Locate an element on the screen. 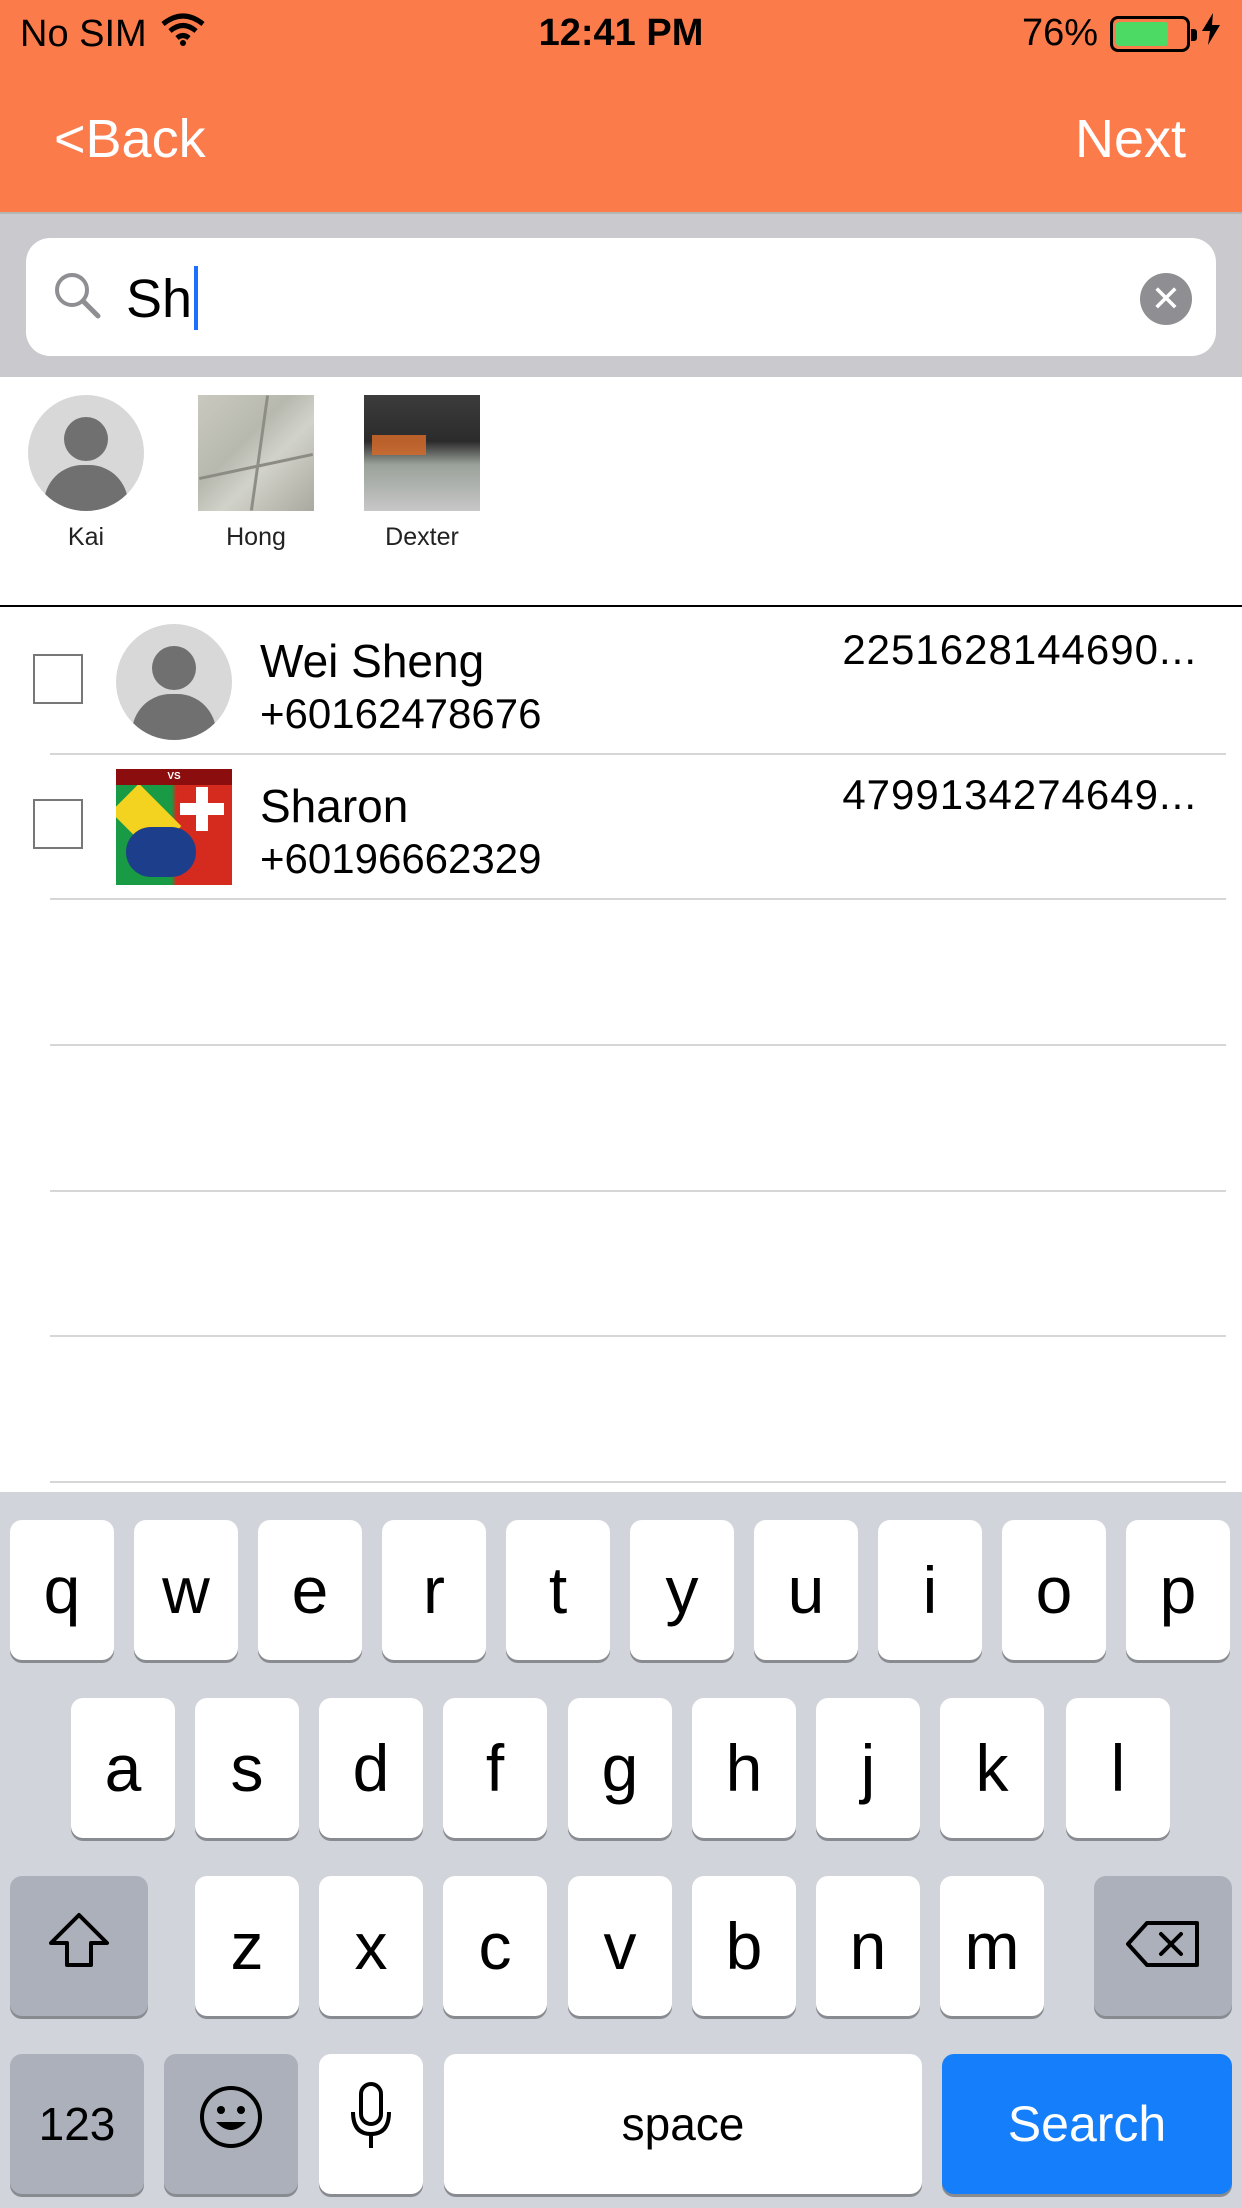 The image size is (1242, 2208). selected-contact-chip: Dexter is located at coordinates (422, 473).